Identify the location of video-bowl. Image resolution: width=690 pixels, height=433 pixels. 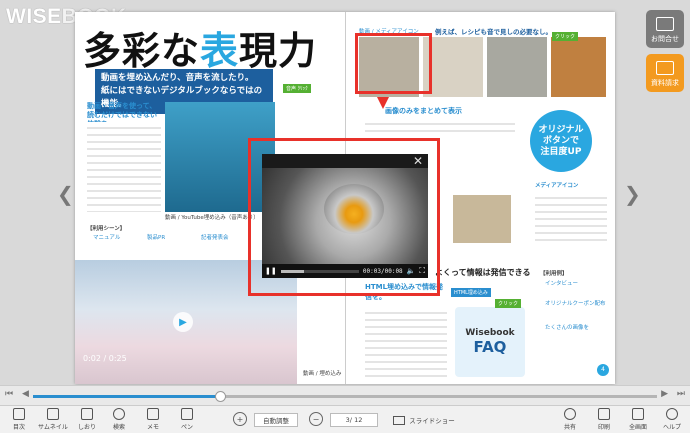
(354, 209).